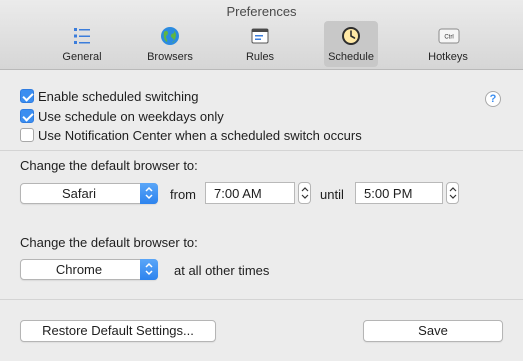 The width and height of the screenshot is (523, 361). I want to click on from-time-stepper, so click(304, 193).